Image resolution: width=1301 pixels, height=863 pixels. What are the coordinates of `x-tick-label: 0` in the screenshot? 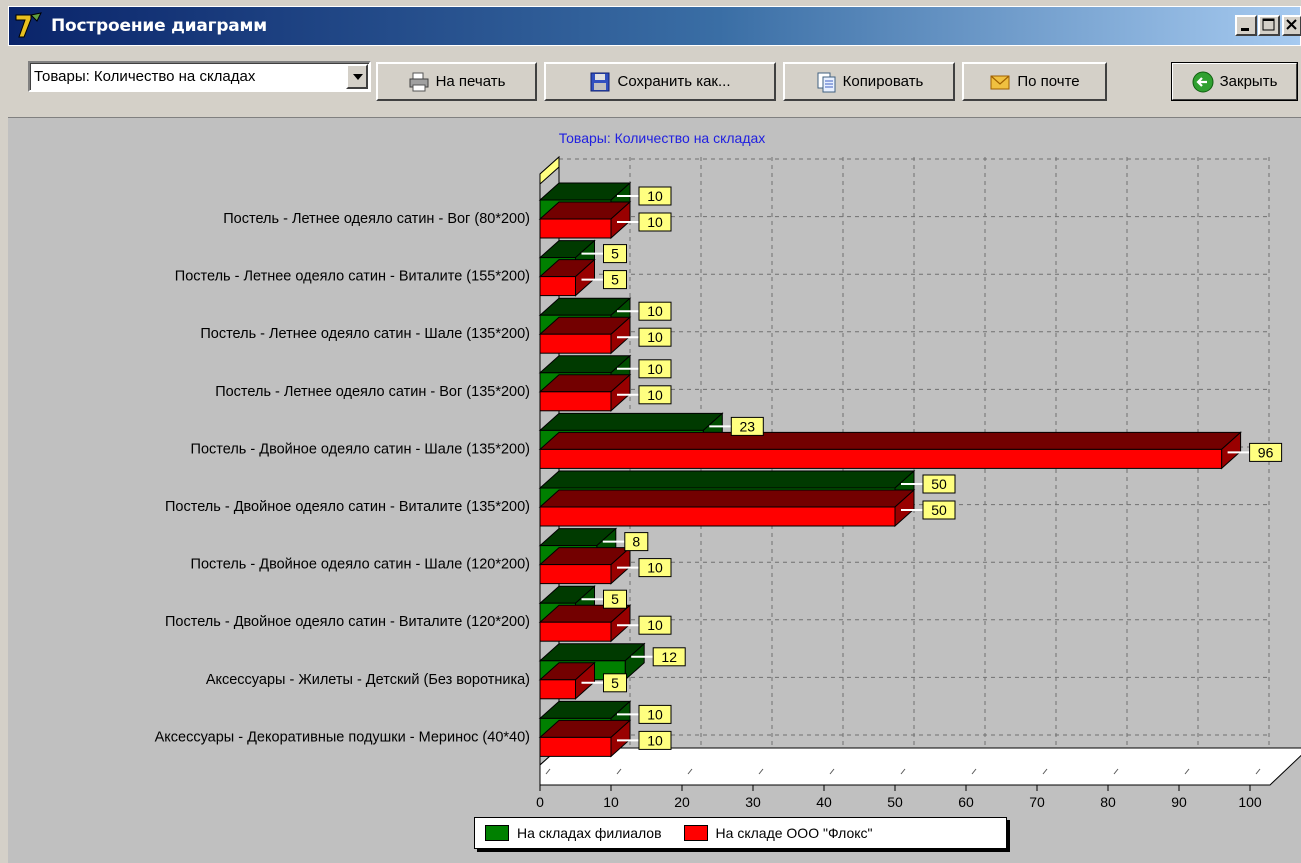 It's located at (540, 802).